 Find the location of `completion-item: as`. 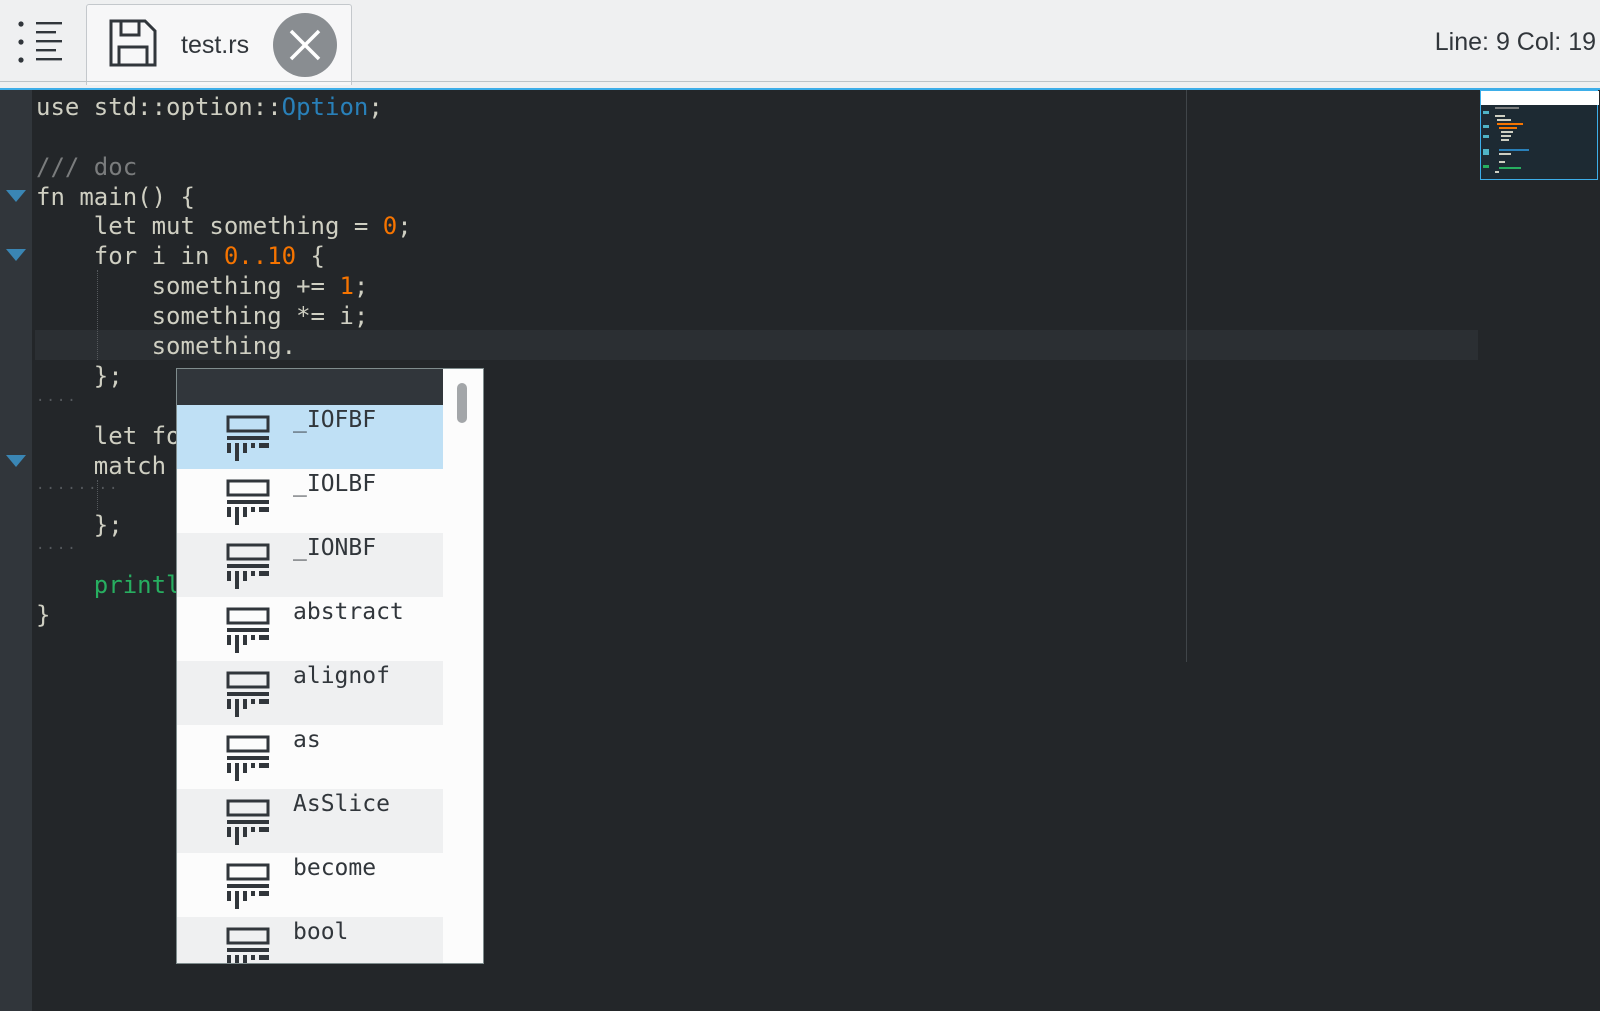

completion-item: as is located at coordinates (310, 757).